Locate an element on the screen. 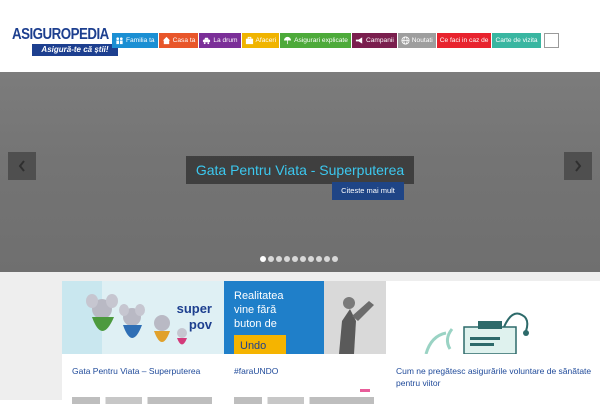 Image resolution: width=600 pixels, height=404 pixels. briefcase-icon is located at coordinates (249, 40).